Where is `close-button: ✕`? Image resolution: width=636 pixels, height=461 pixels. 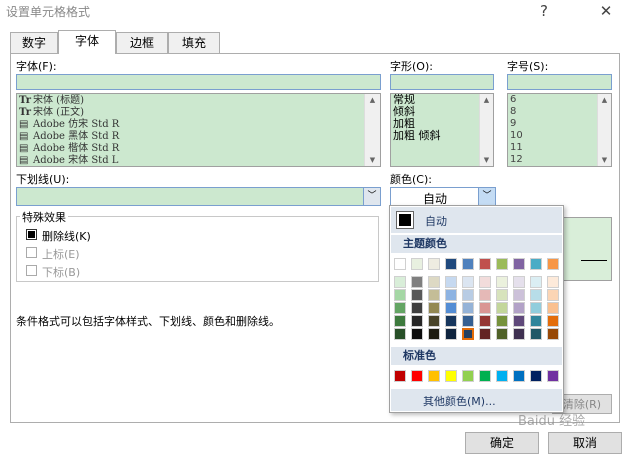 close-button: ✕ is located at coordinates (606, 12).